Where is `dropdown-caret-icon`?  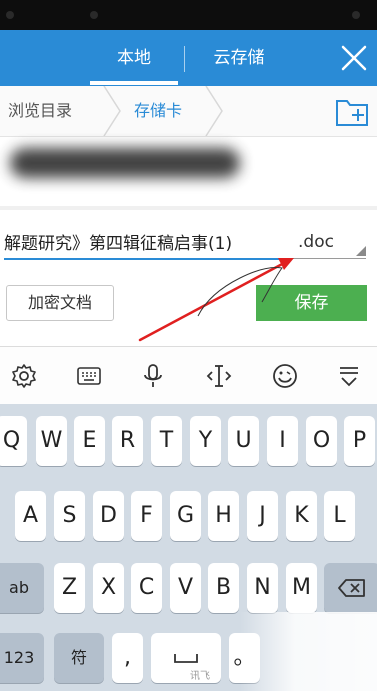 dropdown-caret-icon is located at coordinates (361, 251).